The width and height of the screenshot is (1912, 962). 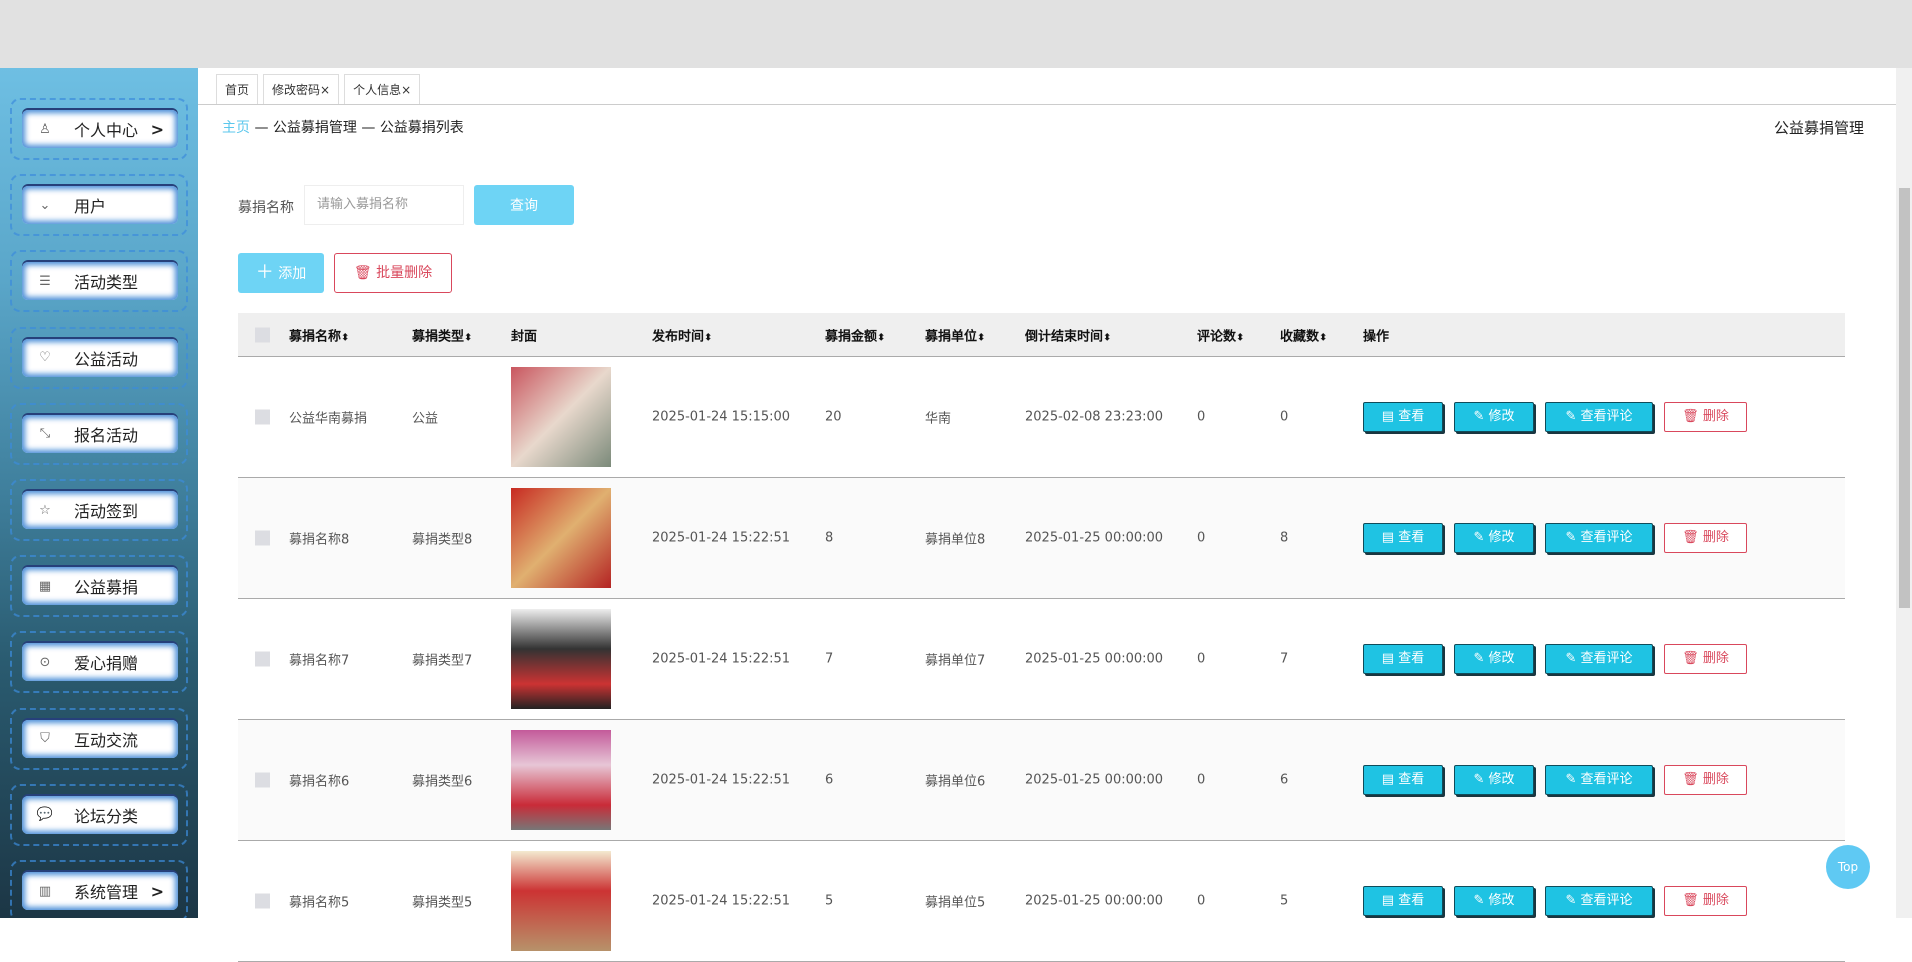 What do you see at coordinates (955, 334) in the screenshot?
I see `column-header: 募捐单位⬍` at bounding box center [955, 334].